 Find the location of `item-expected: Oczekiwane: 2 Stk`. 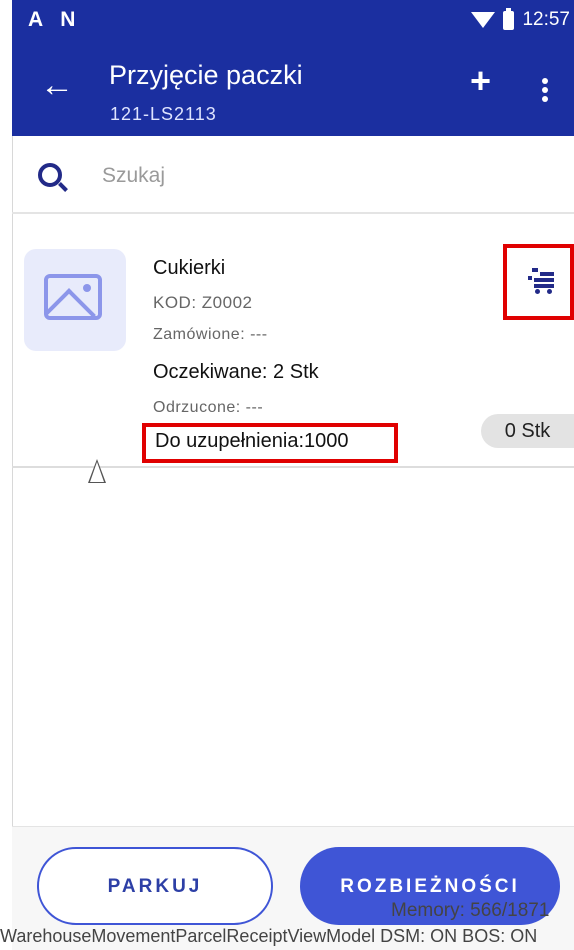

item-expected: Oczekiwane: 2 Stk is located at coordinates (236, 372).